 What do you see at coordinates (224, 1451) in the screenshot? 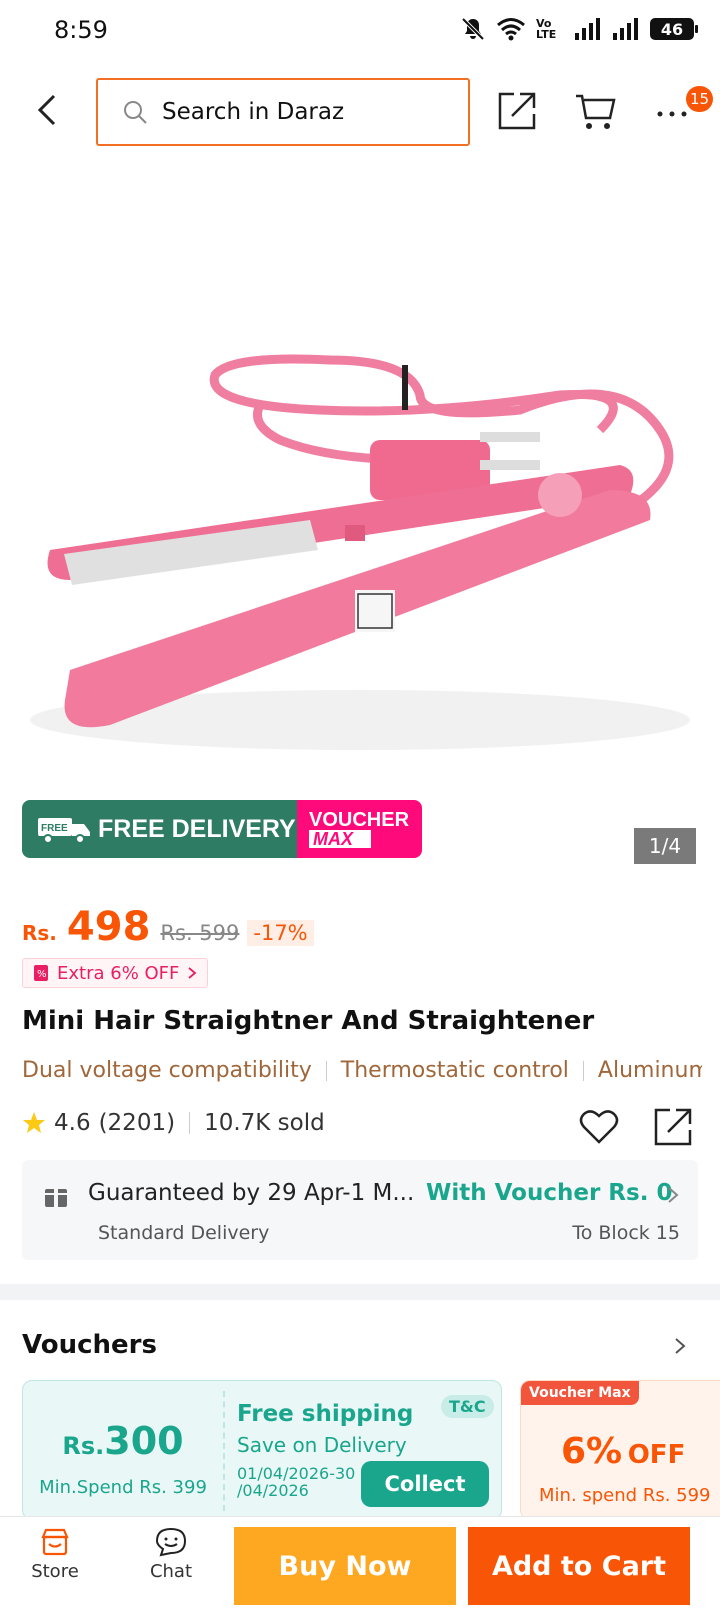
I see `voucher-divider` at bounding box center [224, 1451].